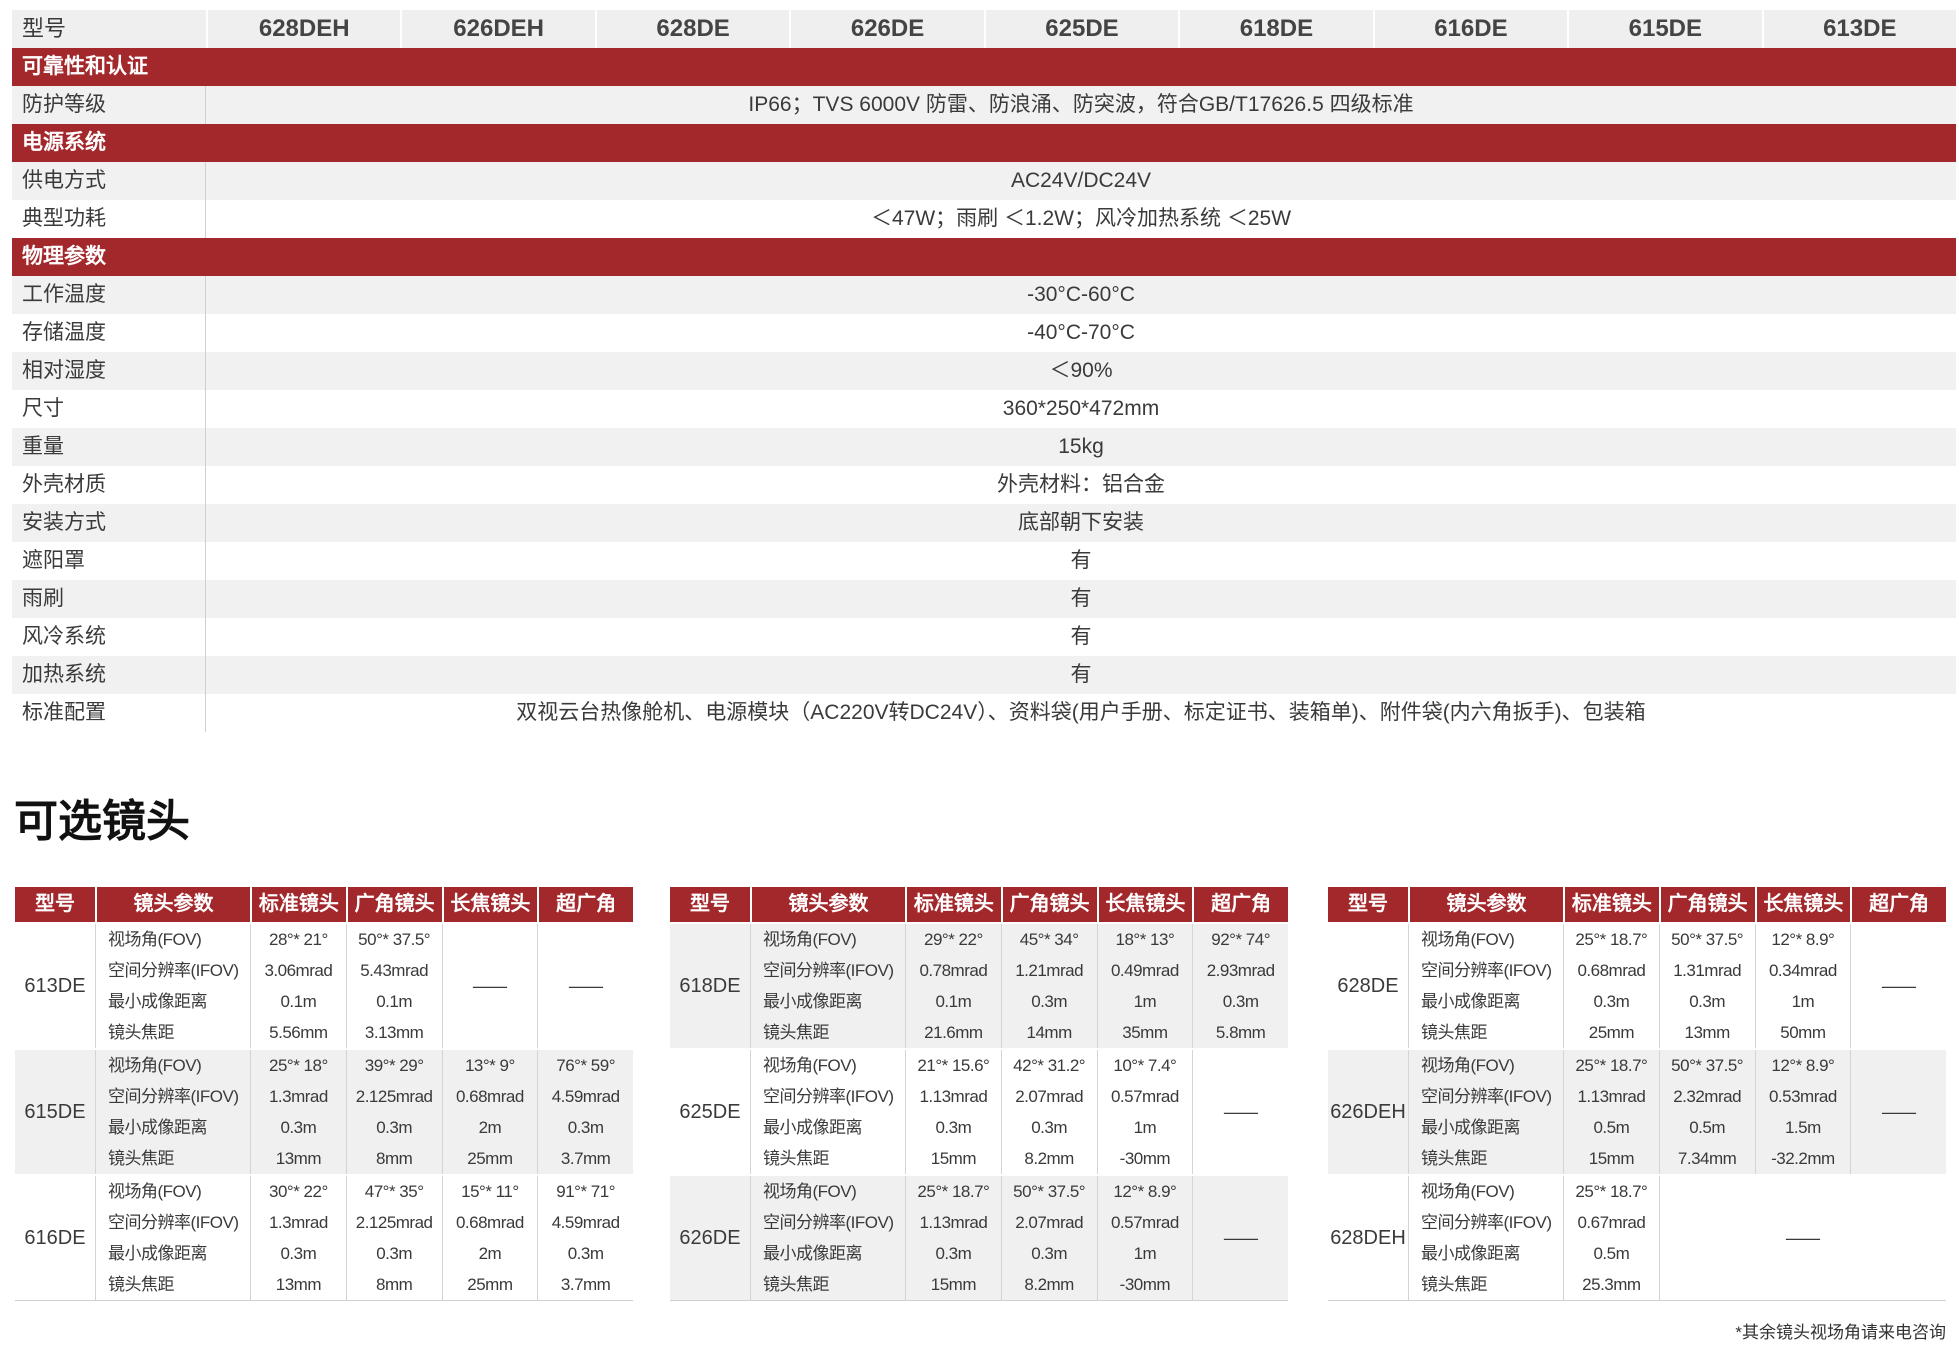  What do you see at coordinates (44, 28) in the screenshot?
I see `spec-header-label: 型号` at bounding box center [44, 28].